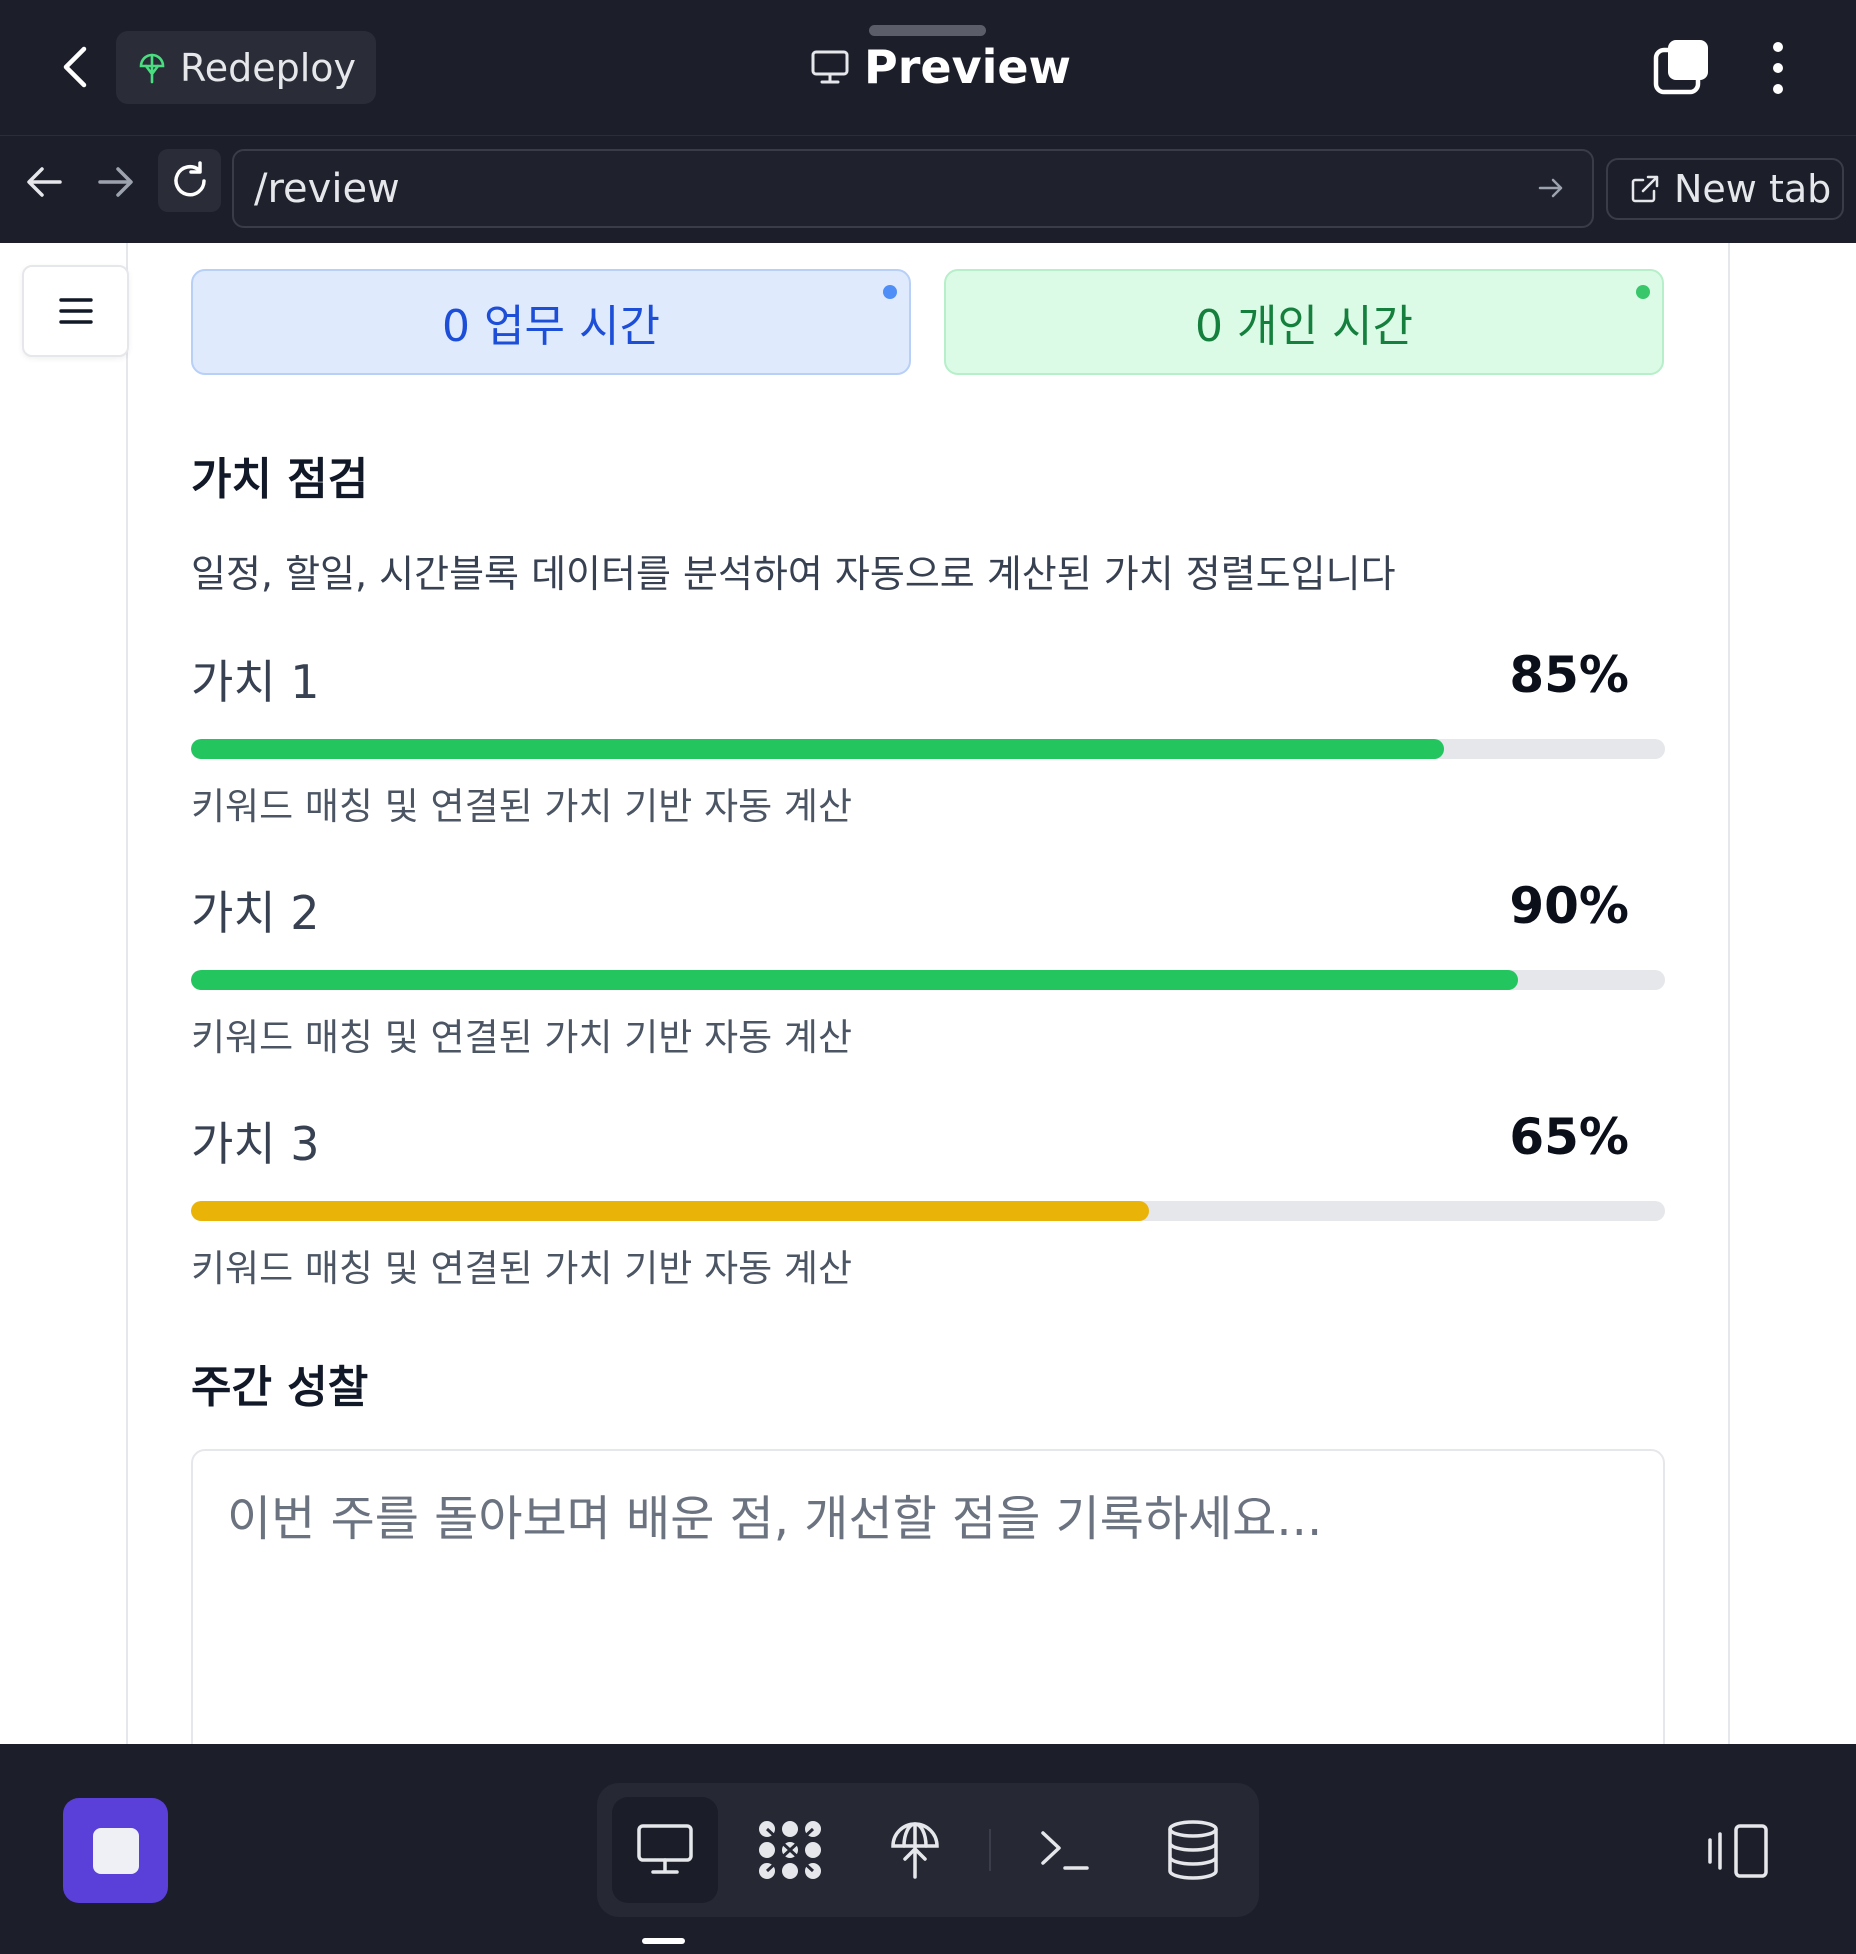  I want to click on hamburger-icon, so click(75, 311).